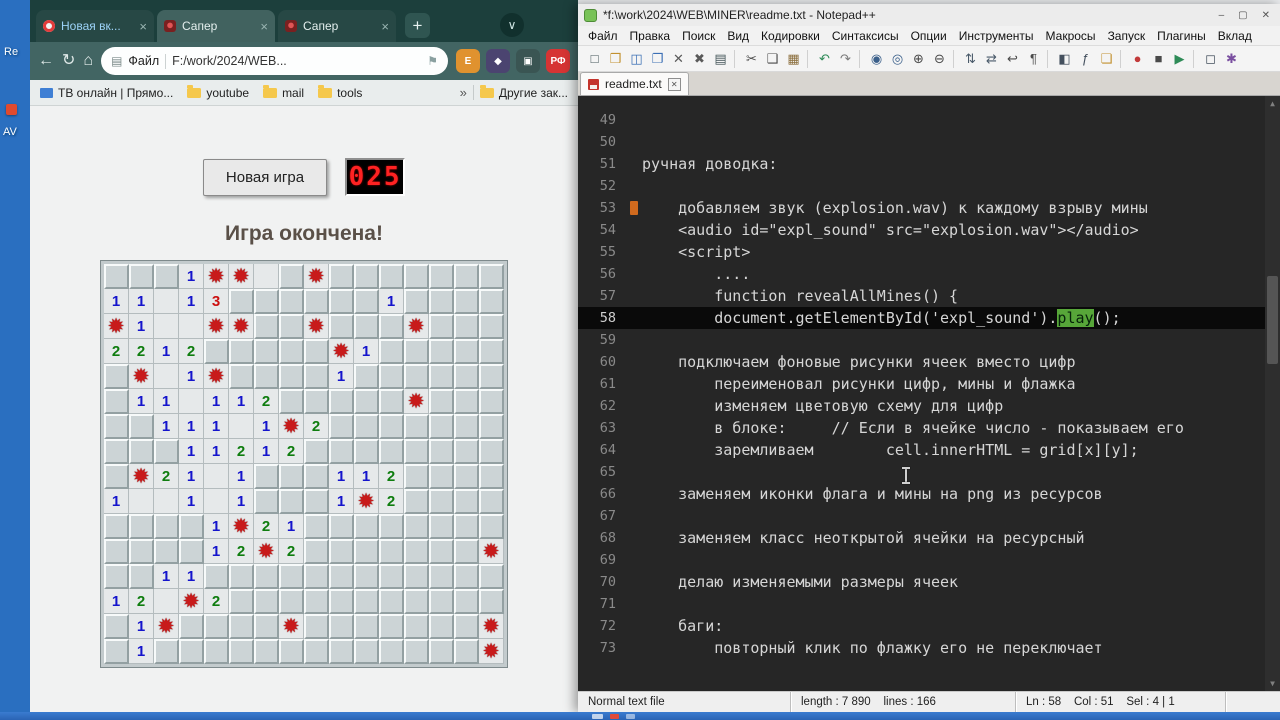 The height and width of the screenshot is (720, 1280). I want to click on zoom-out-icon: ⊖, so click(939, 59).